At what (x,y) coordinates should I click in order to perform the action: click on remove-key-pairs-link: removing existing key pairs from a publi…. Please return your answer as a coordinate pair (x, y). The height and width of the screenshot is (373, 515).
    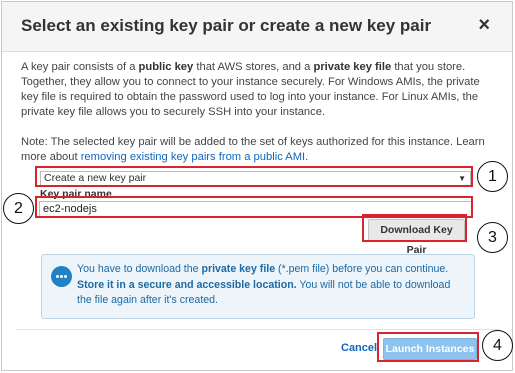
    Looking at the image, I should click on (193, 157).